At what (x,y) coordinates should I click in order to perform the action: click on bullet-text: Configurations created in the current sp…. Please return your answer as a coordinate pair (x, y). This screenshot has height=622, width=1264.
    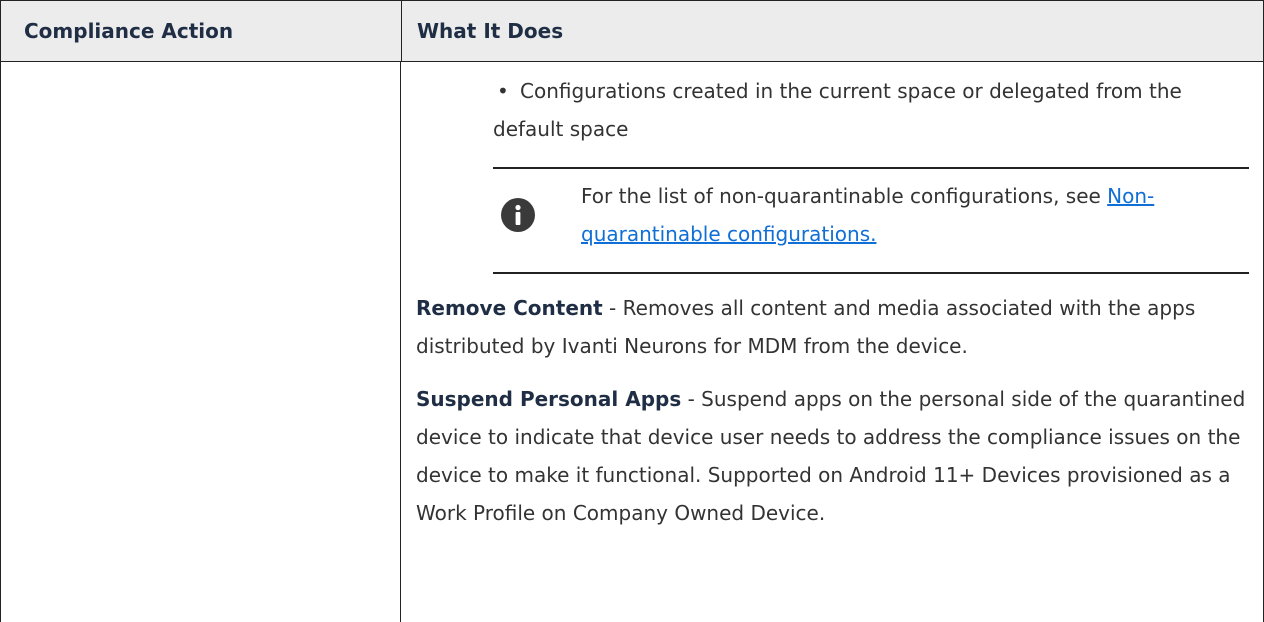
    Looking at the image, I should click on (837, 110).